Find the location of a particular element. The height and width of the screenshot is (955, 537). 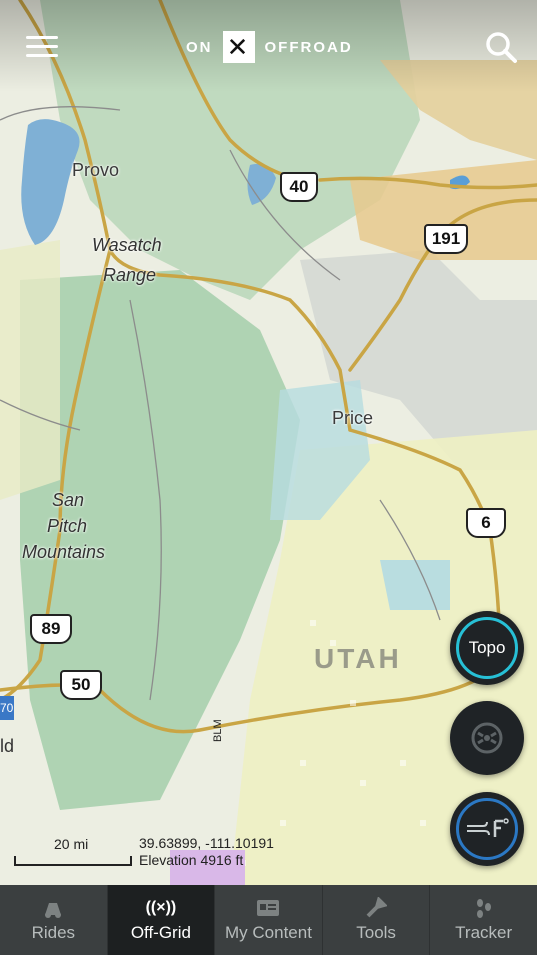

scale-bar is located at coordinates (73, 861).